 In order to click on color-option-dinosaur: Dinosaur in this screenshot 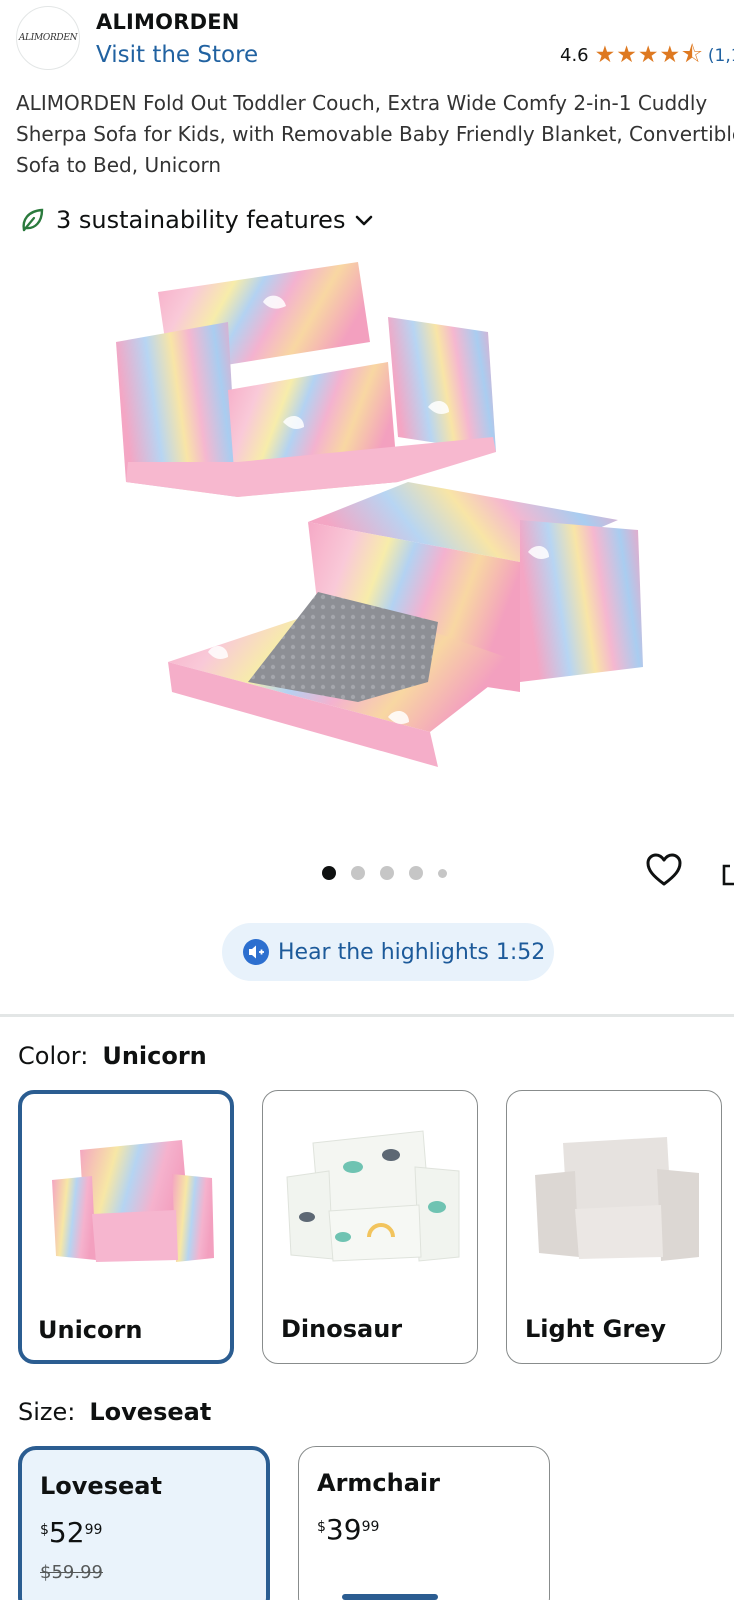, I will do `click(370, 1227)`.